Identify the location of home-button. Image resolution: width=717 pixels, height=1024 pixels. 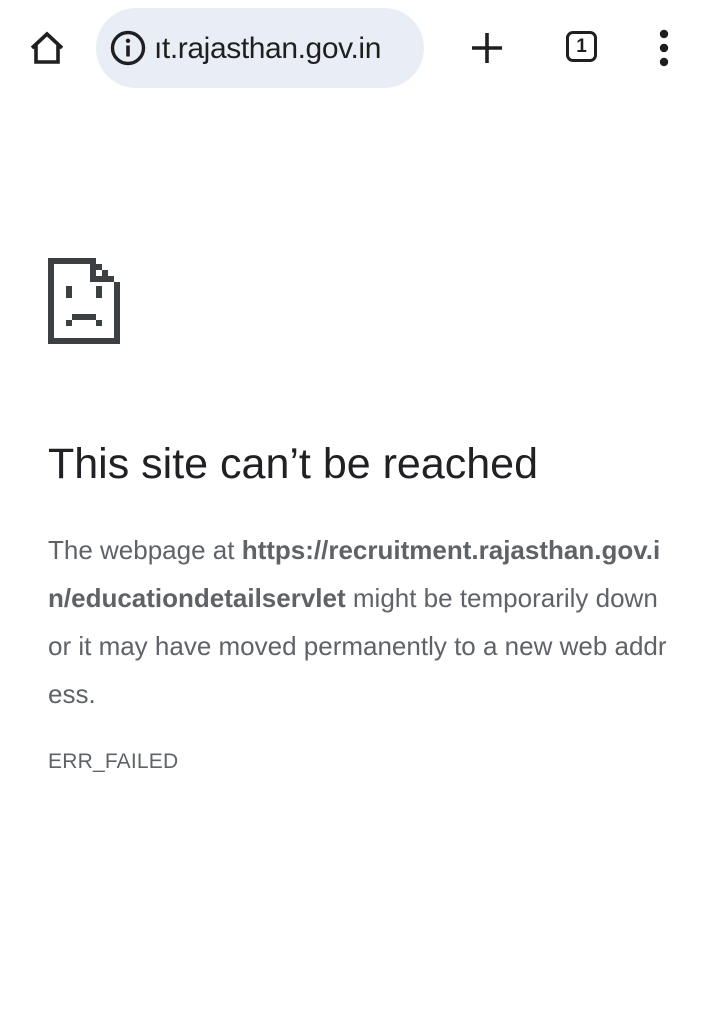
(47, 48).